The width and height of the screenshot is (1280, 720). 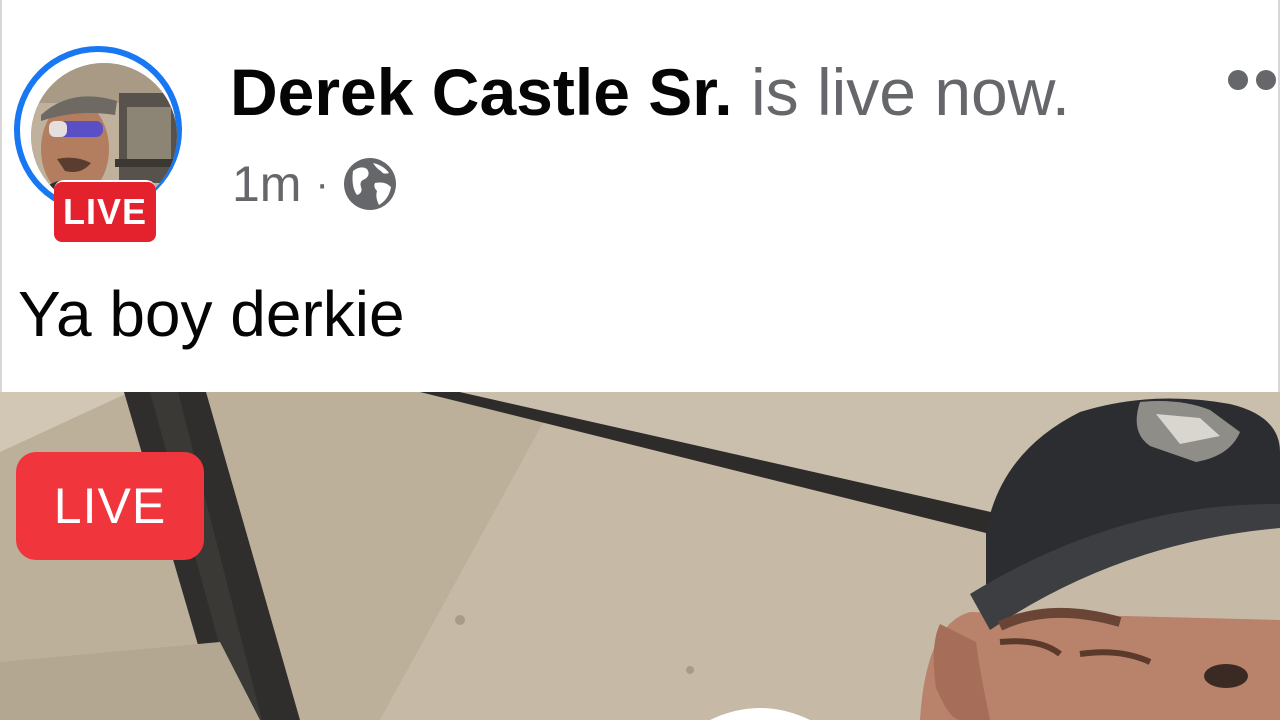 I want to click on avatar-live-label: LIVE, so click(x=105, y=212).